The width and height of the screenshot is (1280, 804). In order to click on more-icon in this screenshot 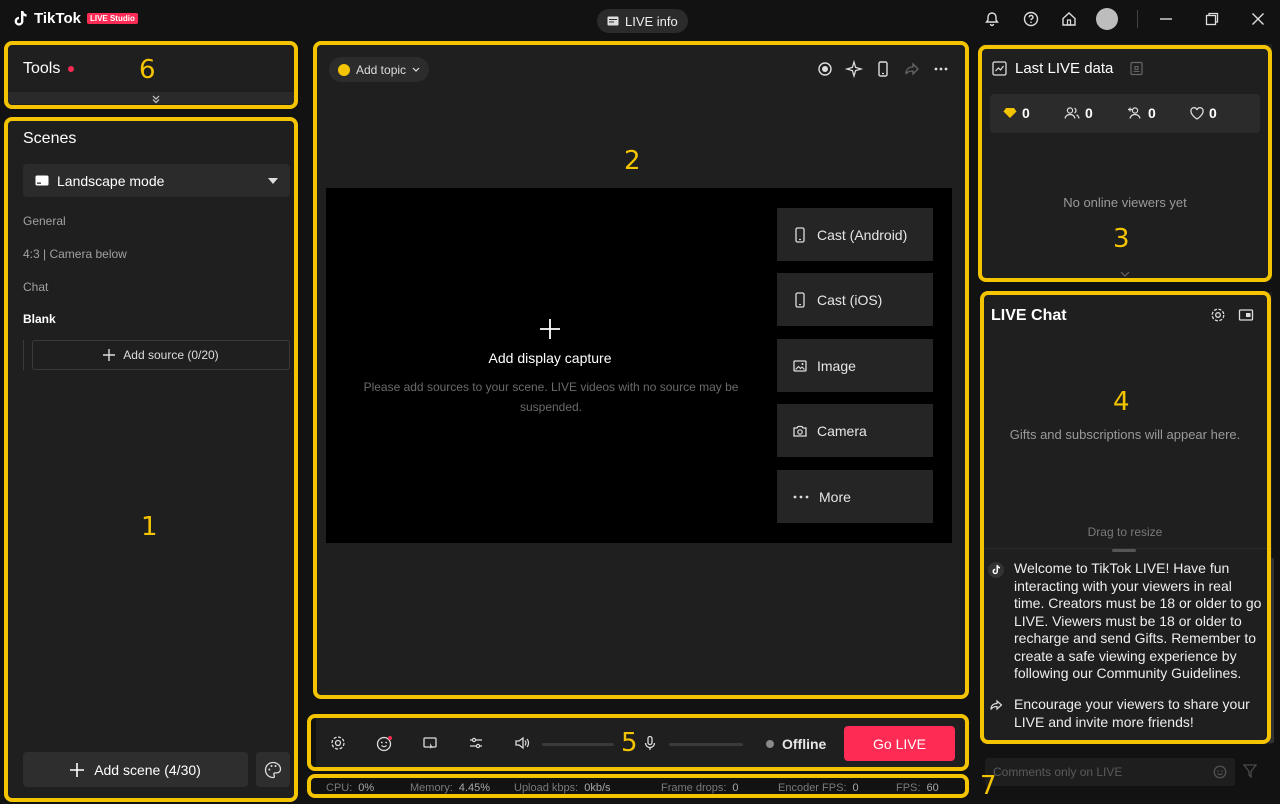, I will do `click(941, 69)`.